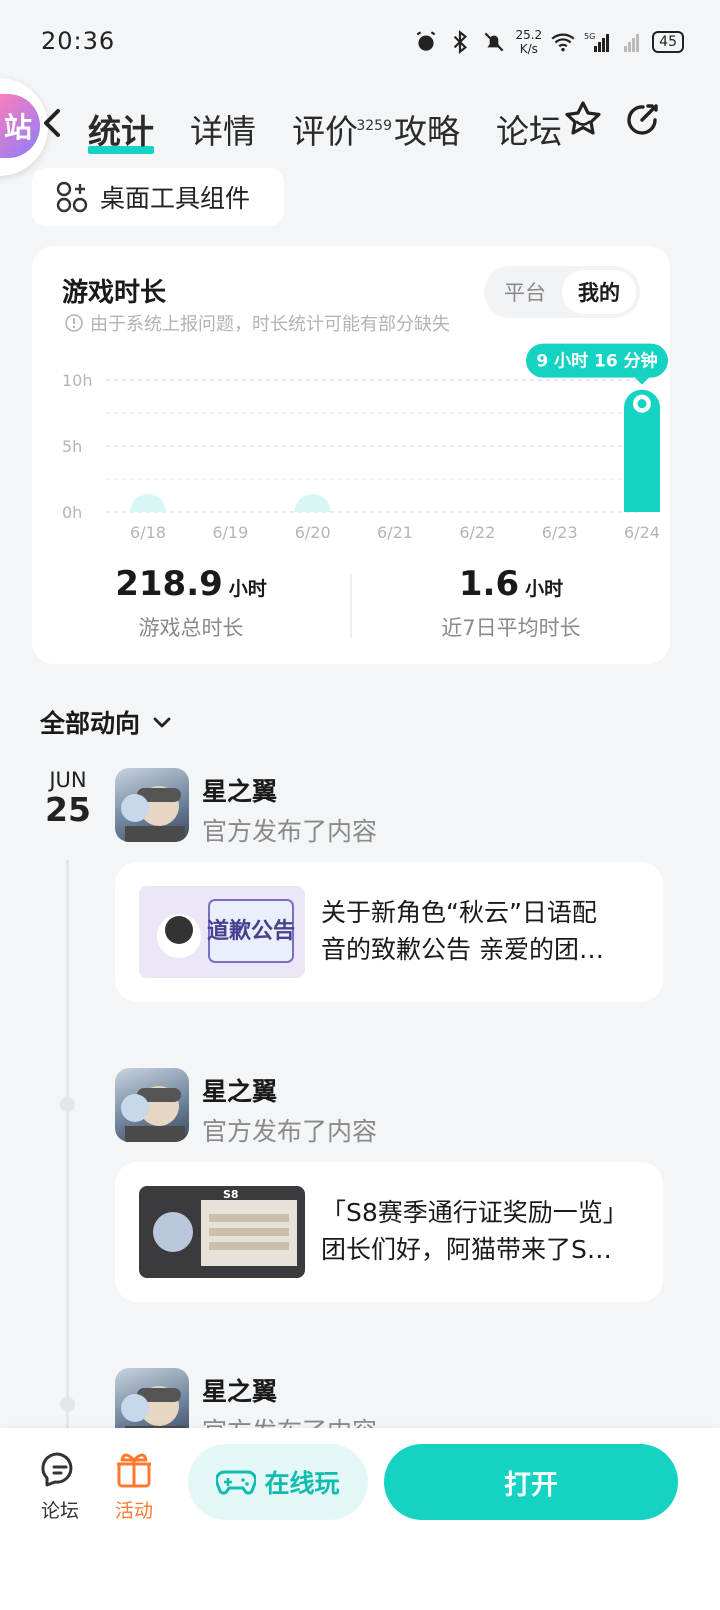  Describe the element at coordinates (461, 42) in the screenshot. I see `bluetooth-icon` at that location.